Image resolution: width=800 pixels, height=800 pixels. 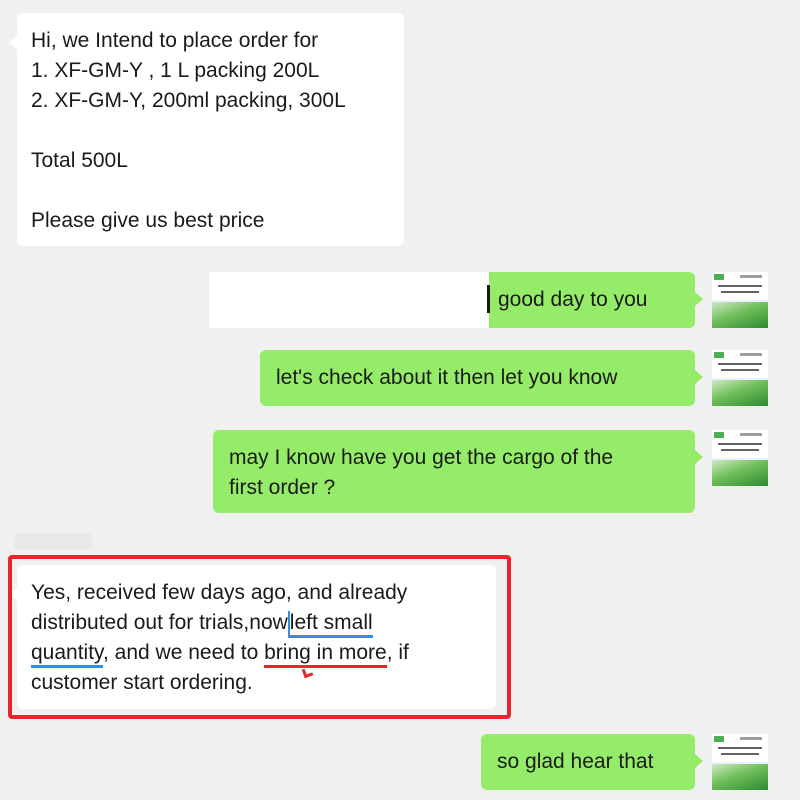 I want to click on red-highlight-frame, so click(x=259, y=637).